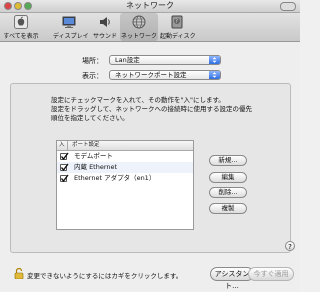  I want to click on lock-hint-text: 変更できないようにするにはカギをクリックします。, so click(105, 276).